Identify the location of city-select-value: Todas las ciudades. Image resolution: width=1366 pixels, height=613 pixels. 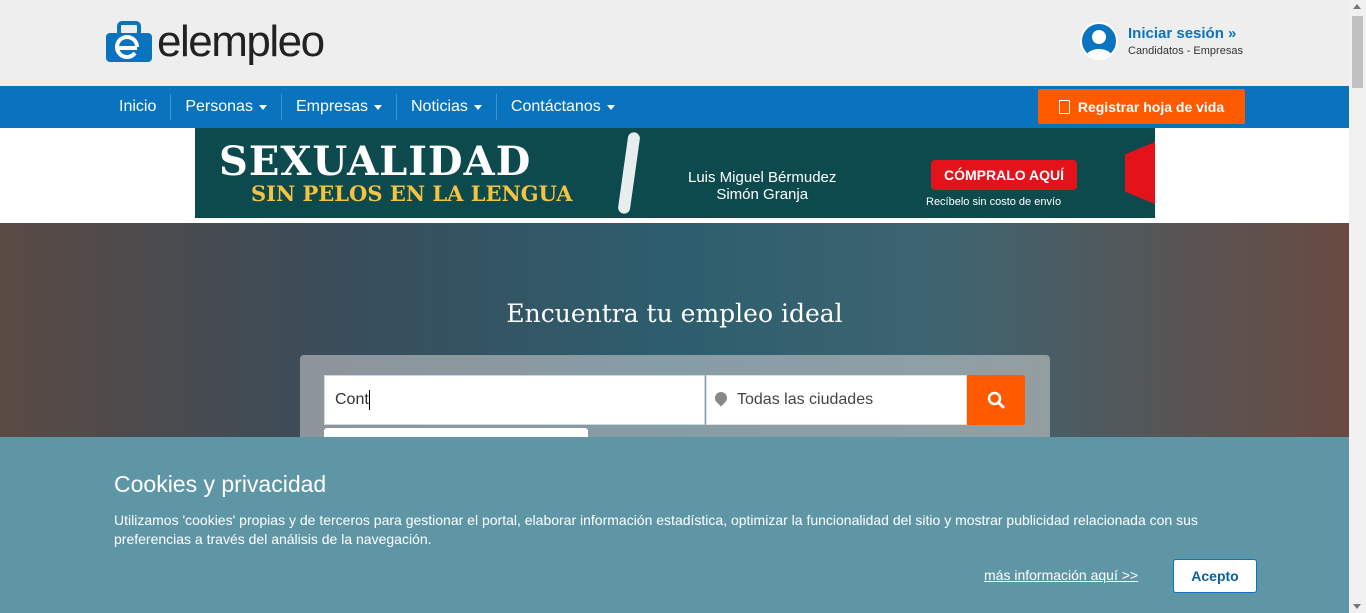
(805, 399).